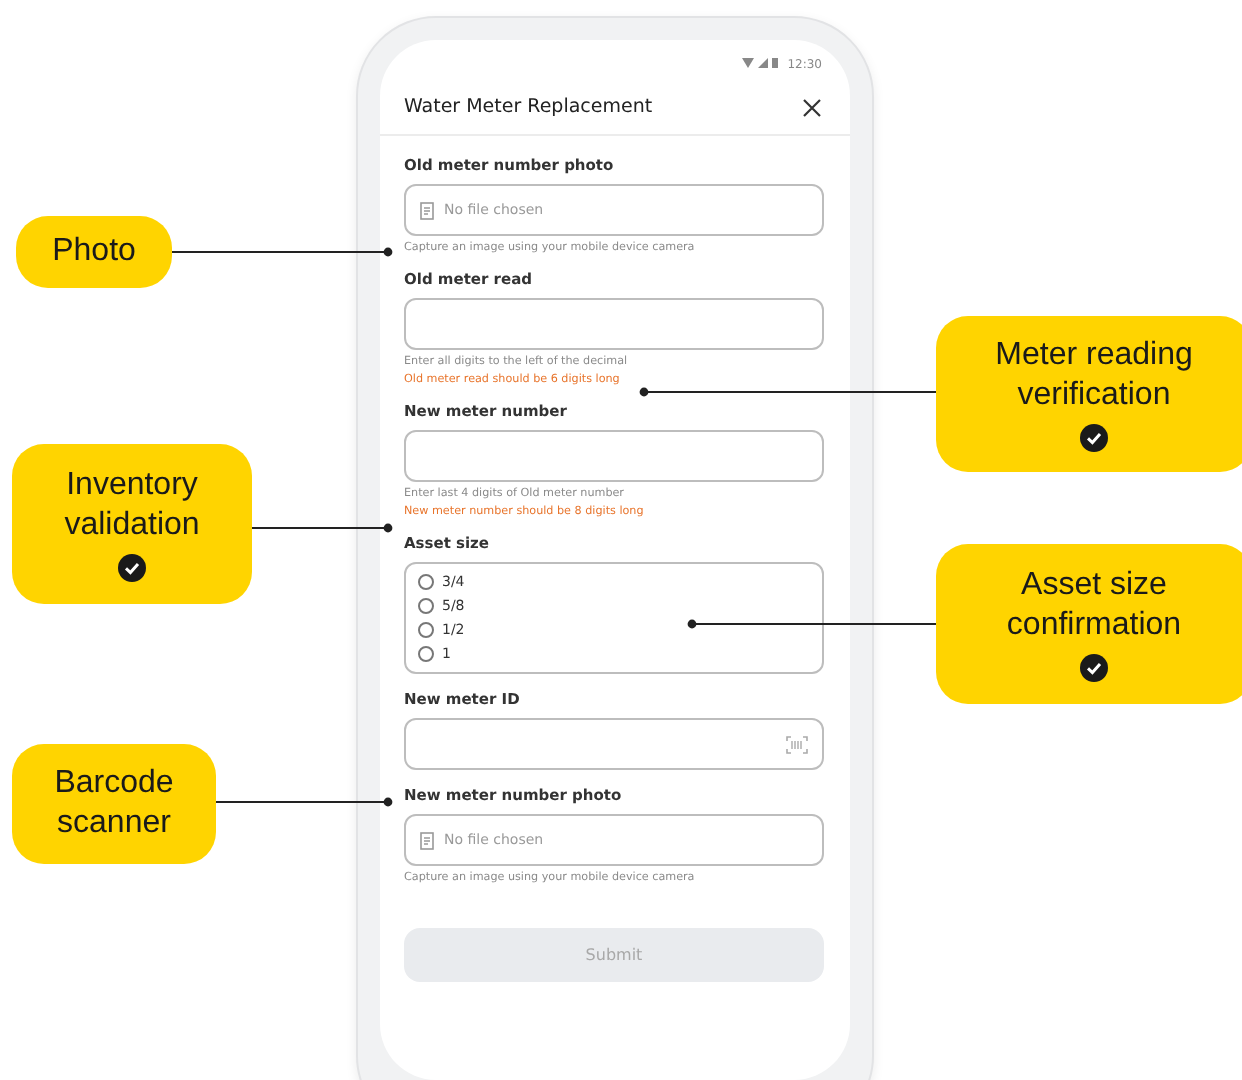  I want to click on status-icons, so click(761, 64).